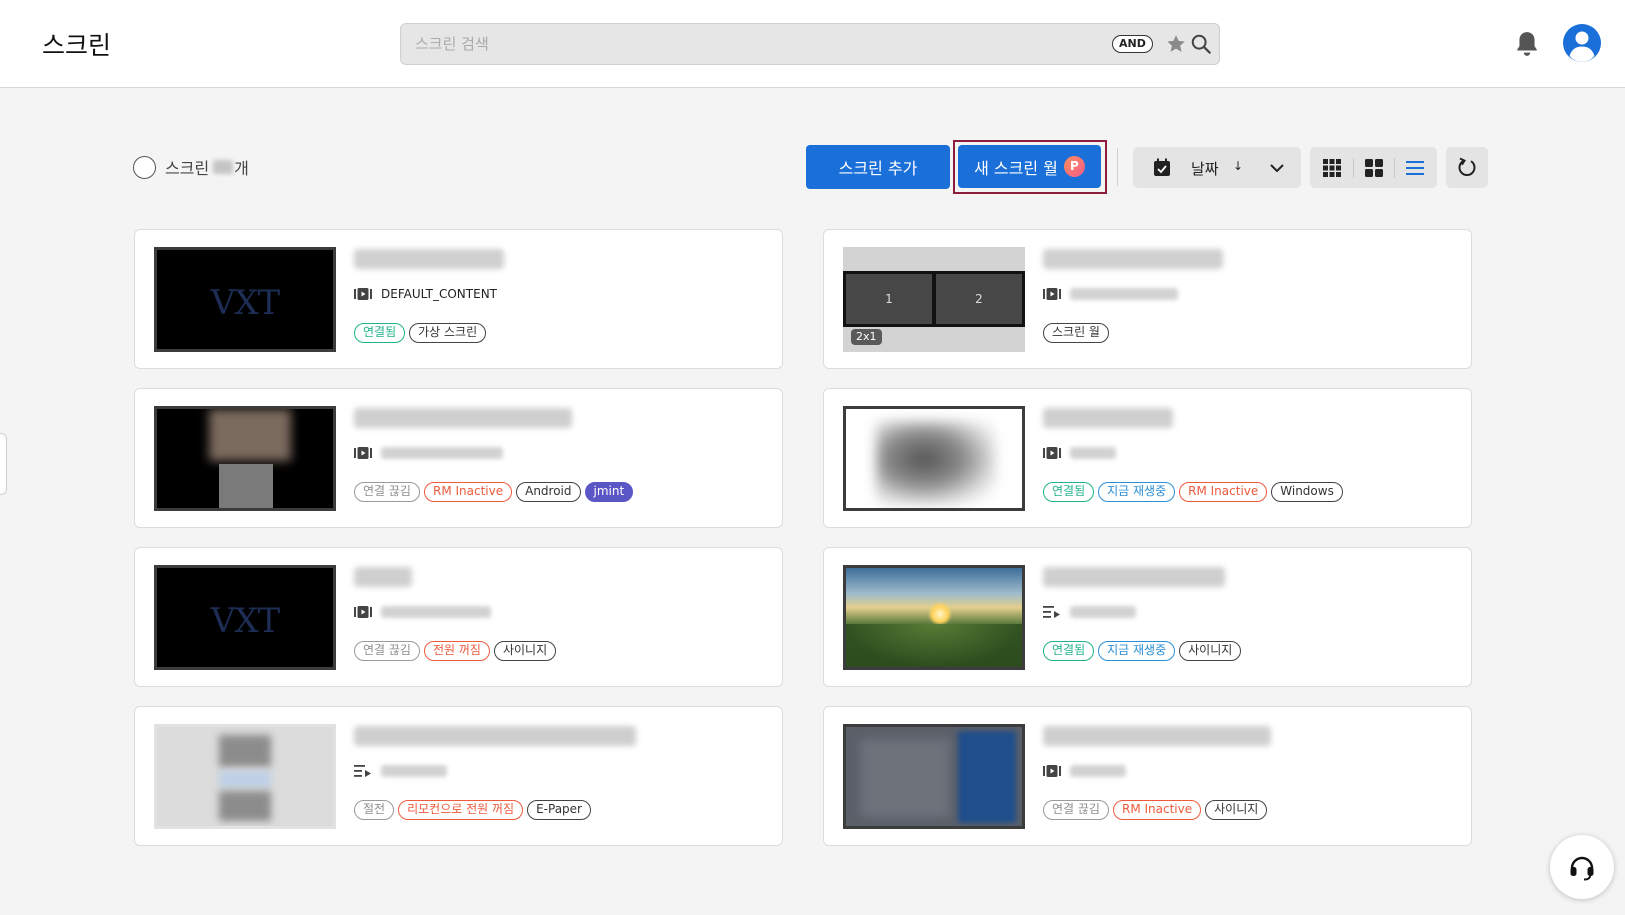 This screenshot has height=915, width=1625. Describe the element at coordinates (889, 299) in the screenshot. I see `wall-cell: 1` at that location.